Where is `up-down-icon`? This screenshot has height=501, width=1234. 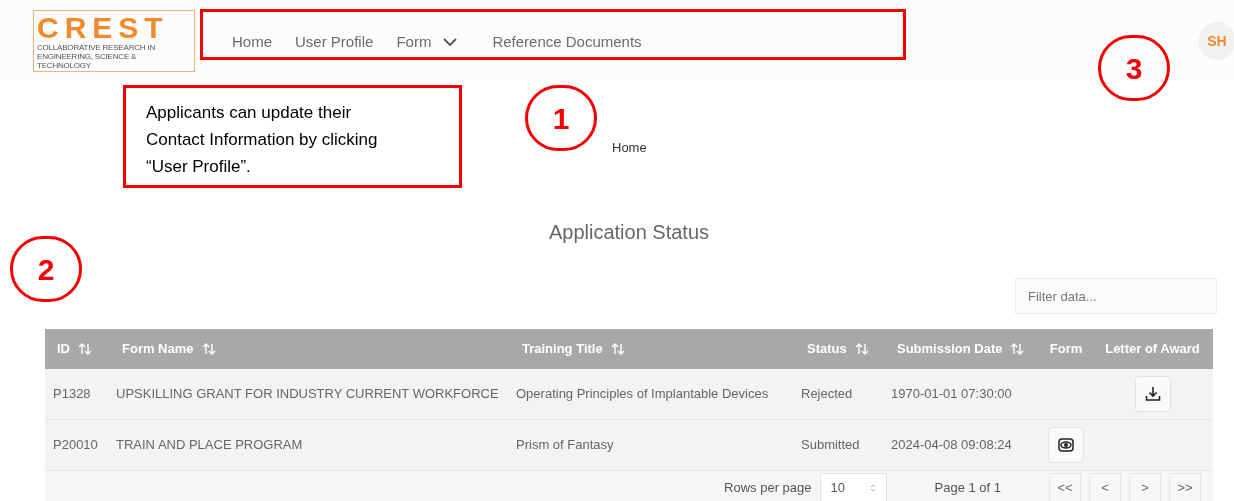 up-down-icon is located at coordinates (872, 488).